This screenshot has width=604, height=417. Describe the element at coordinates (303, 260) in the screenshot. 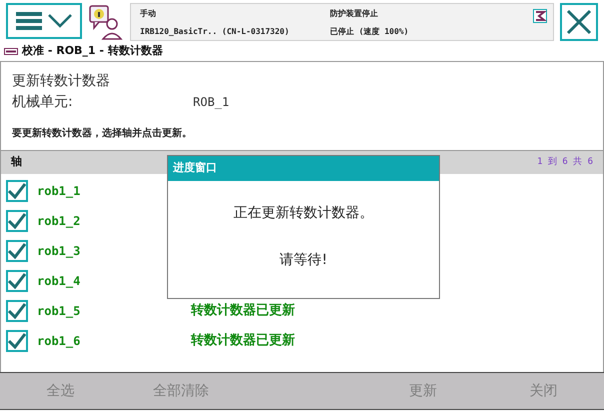

I see `wait-message: 请等待!` at that location.